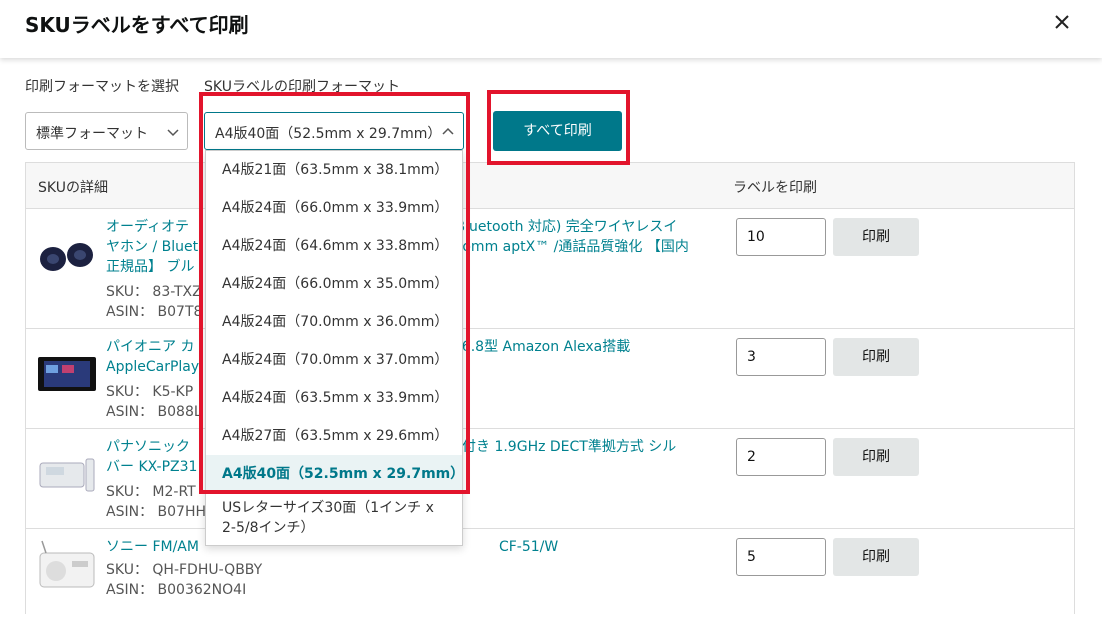 This screenshot has width=1102, height=644. I want to click on column-header-print: ラベルを印刷, so click(775, 188).